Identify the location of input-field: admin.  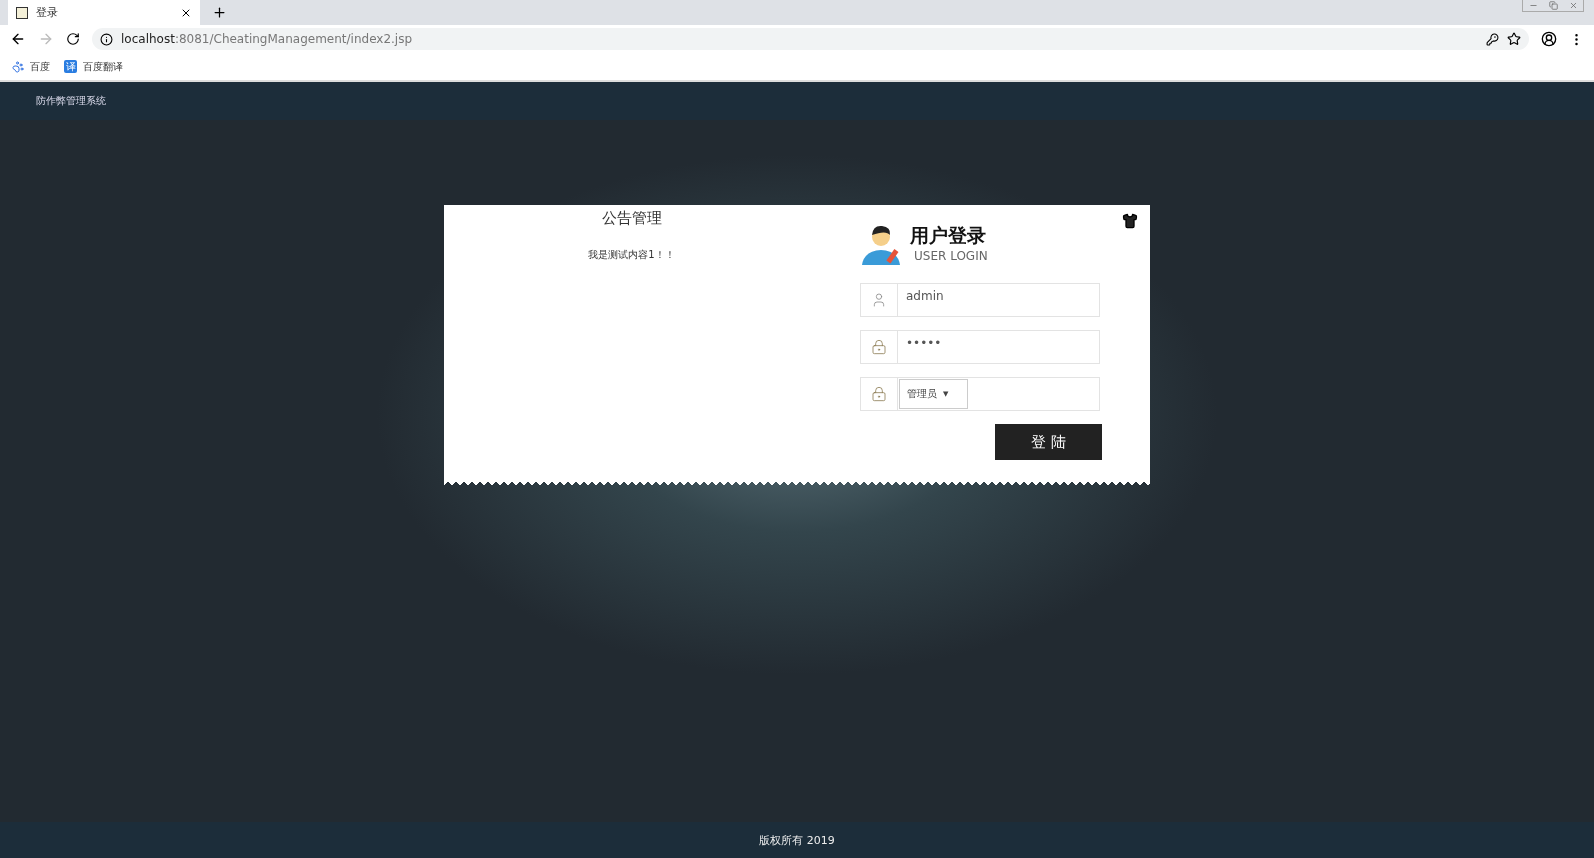
(980, 300).